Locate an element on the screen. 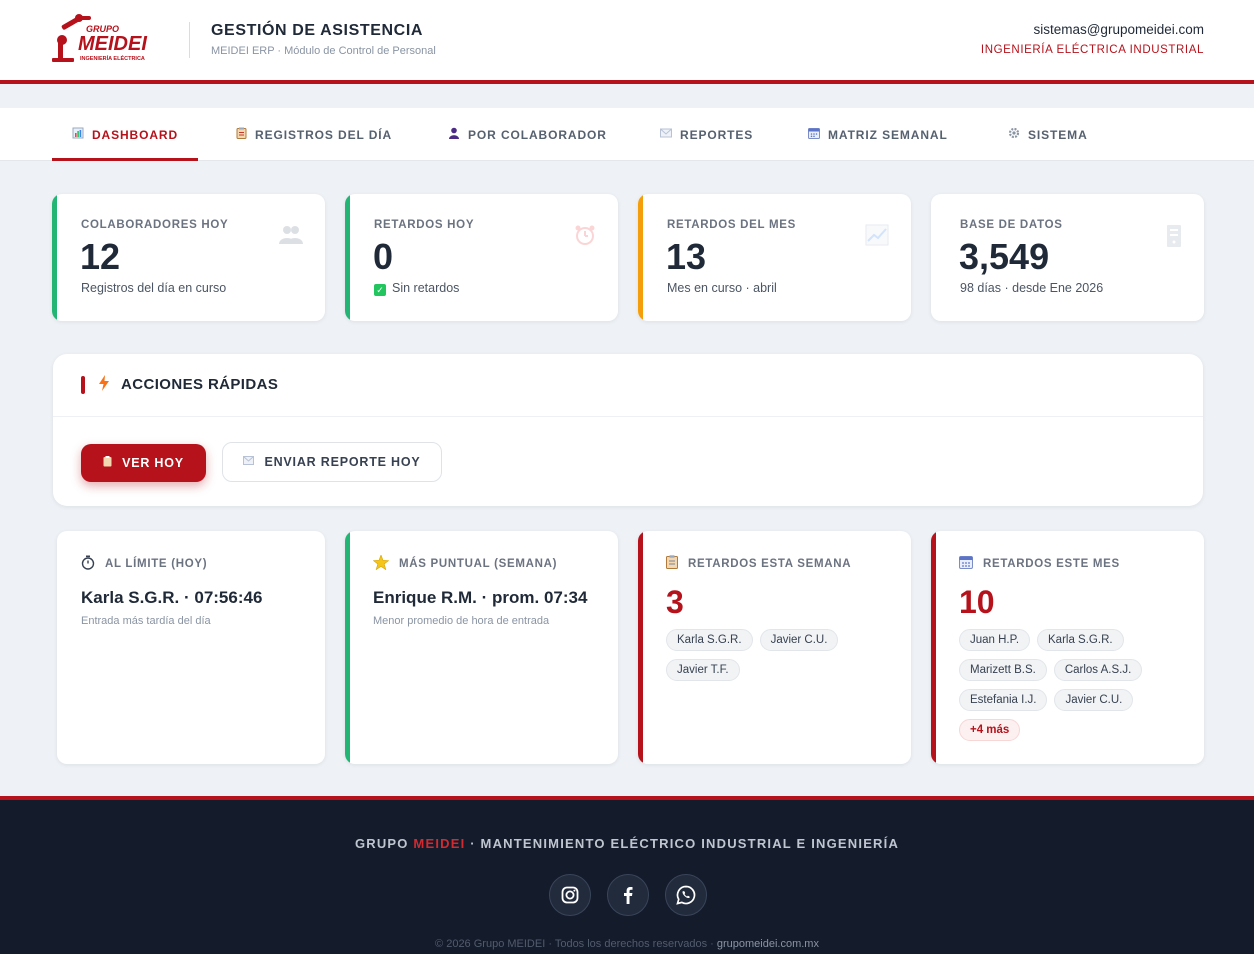 This screenshot has height=954, width=1254. card-header: MÁS PUNTUAL (SEMANA) is located at coordinates (465, 563).